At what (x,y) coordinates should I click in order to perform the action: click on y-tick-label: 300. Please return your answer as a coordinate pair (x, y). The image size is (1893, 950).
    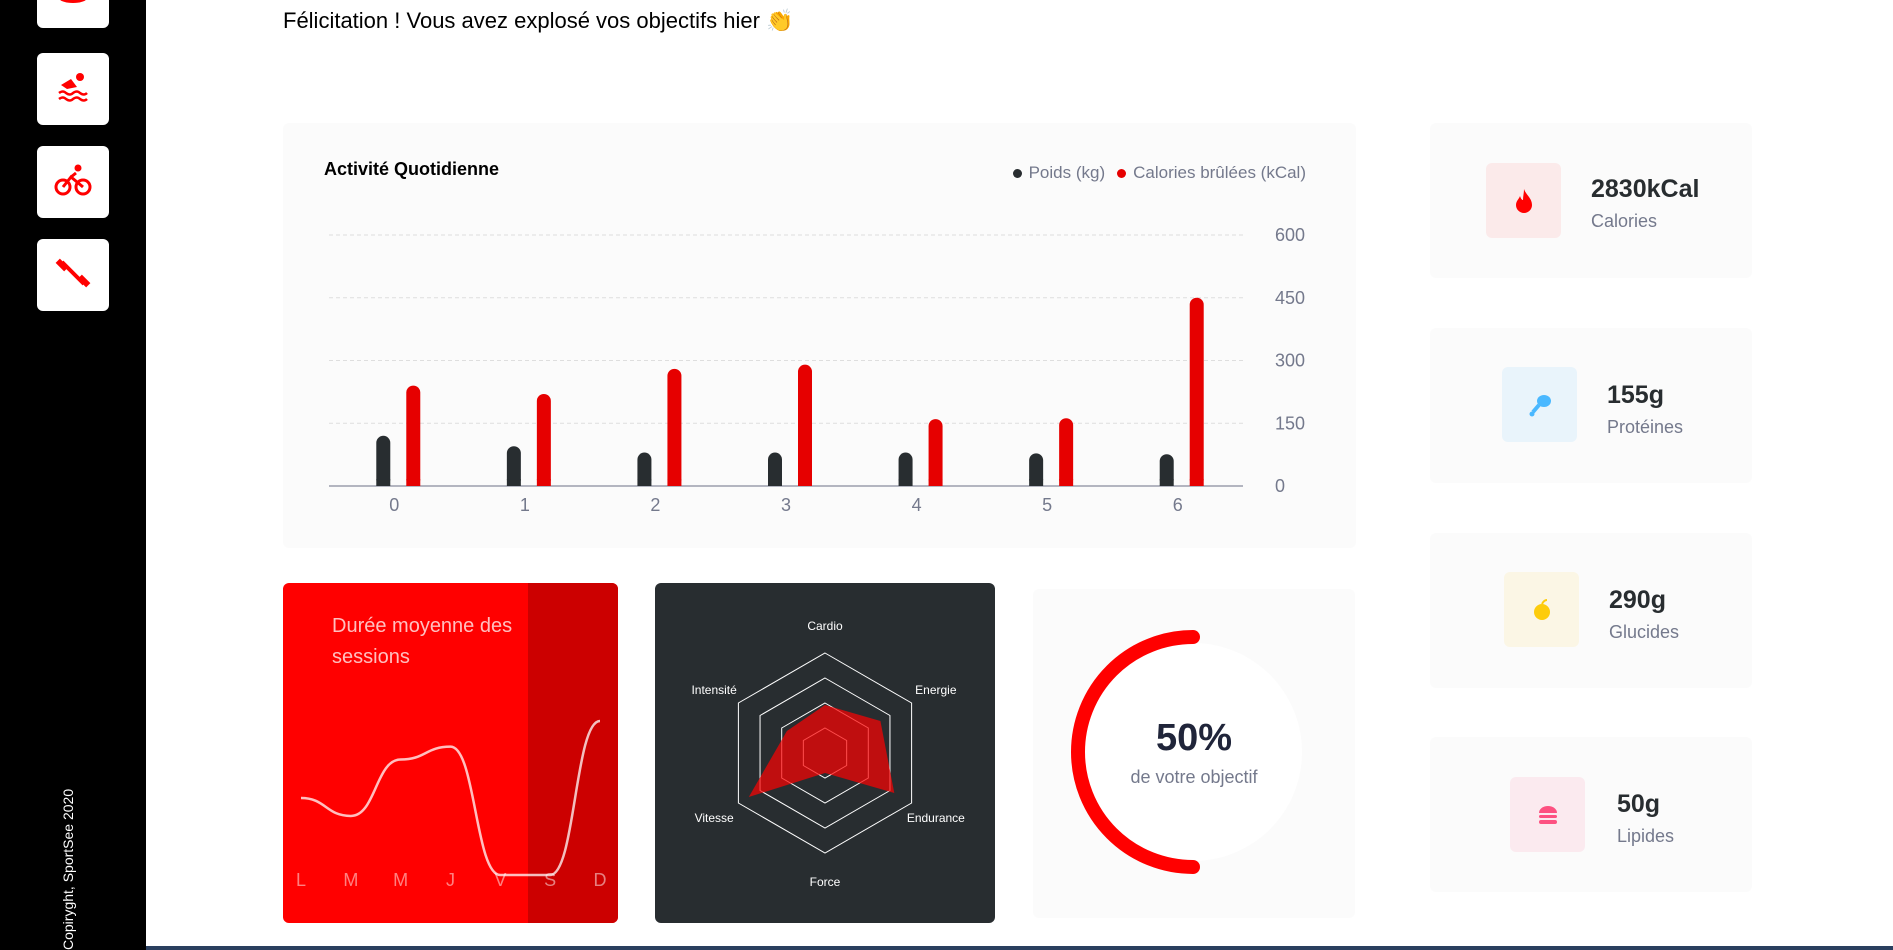
    Looking at the image, I should click on (1290, 361).